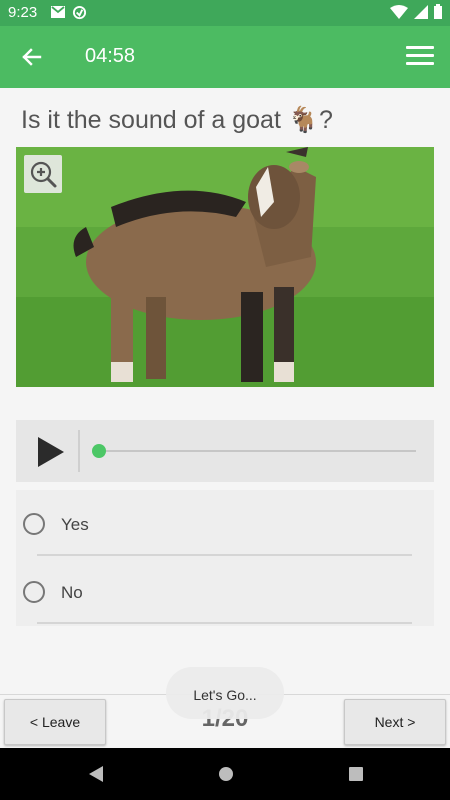 The image size is (450, 800). Describe the element at coordinates (256, 451) in the screenshot. I see `seek-track` at that location.